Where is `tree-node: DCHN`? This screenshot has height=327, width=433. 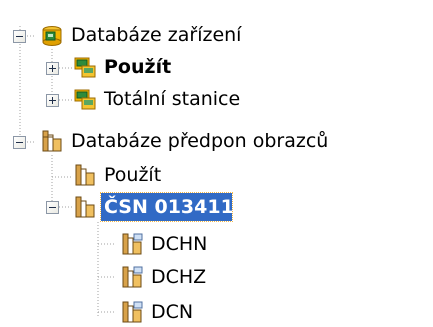 tree-node: DCHN is located at coordinates (216, 244).